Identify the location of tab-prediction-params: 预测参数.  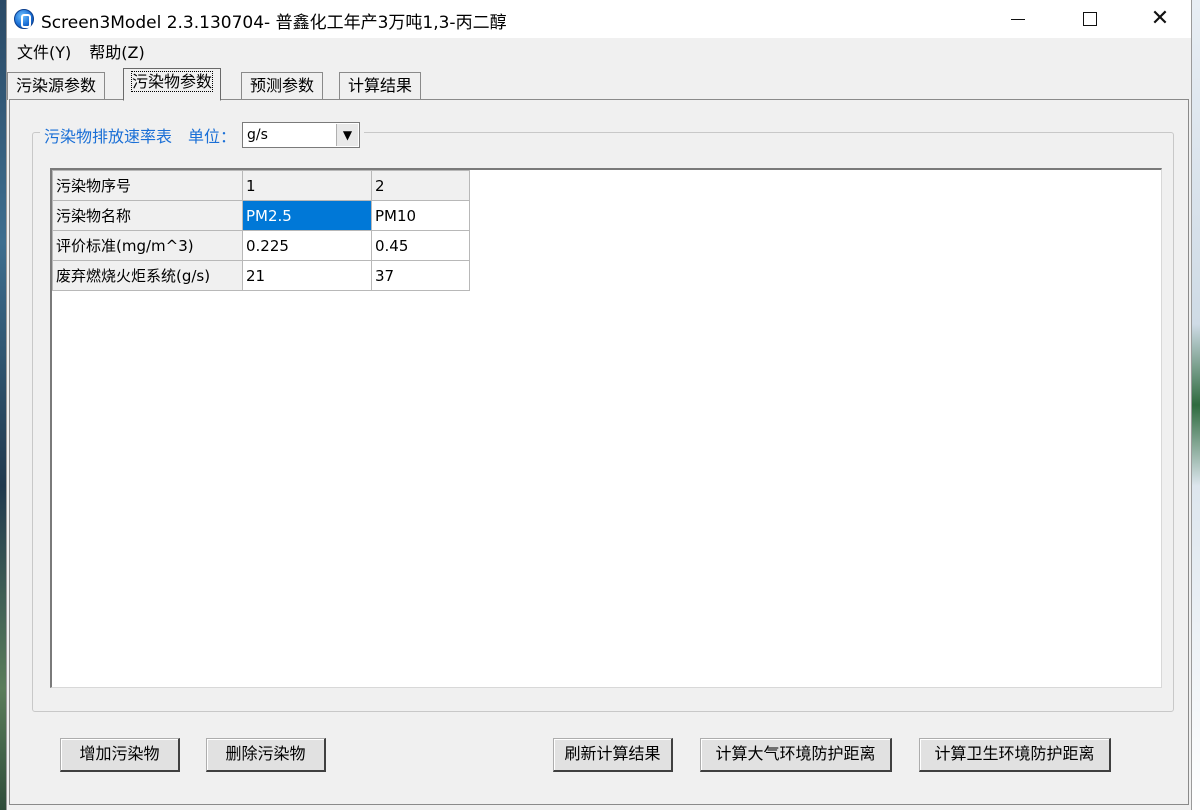
(282, 86).